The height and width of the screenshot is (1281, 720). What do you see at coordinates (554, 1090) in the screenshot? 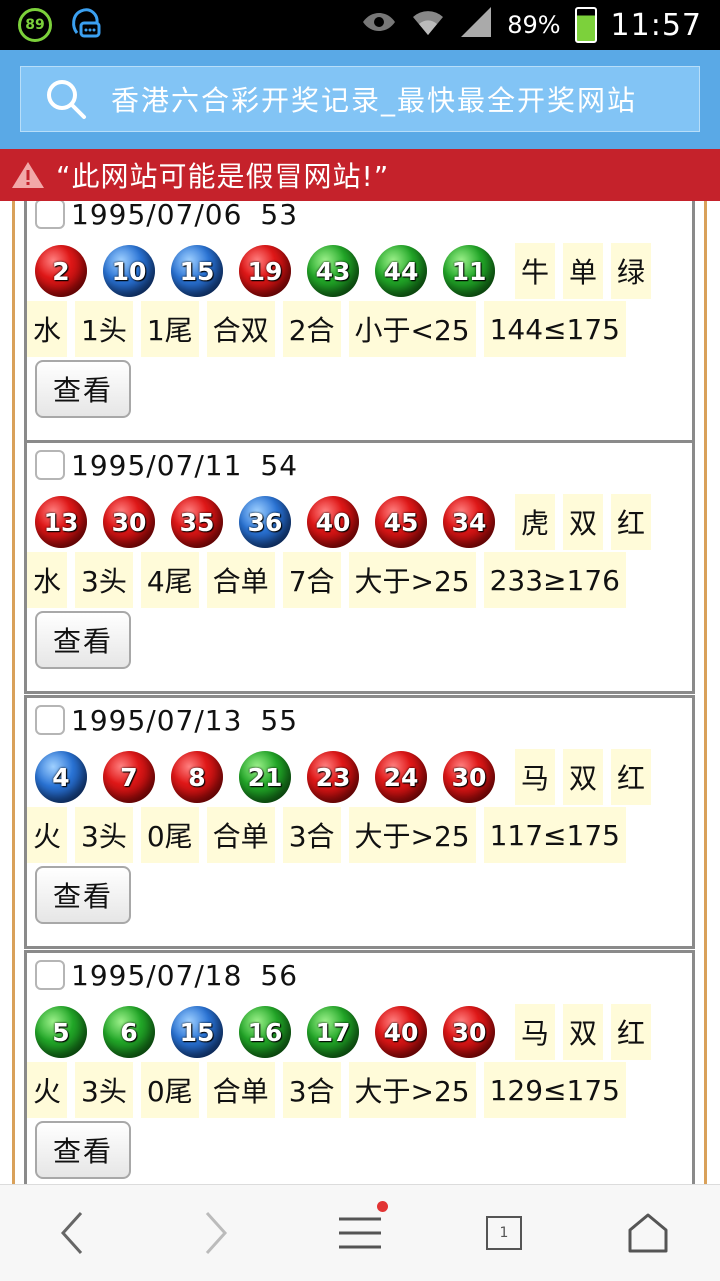
I see `attribute-tag: 129≤175` at bounding box center [554, 1090].